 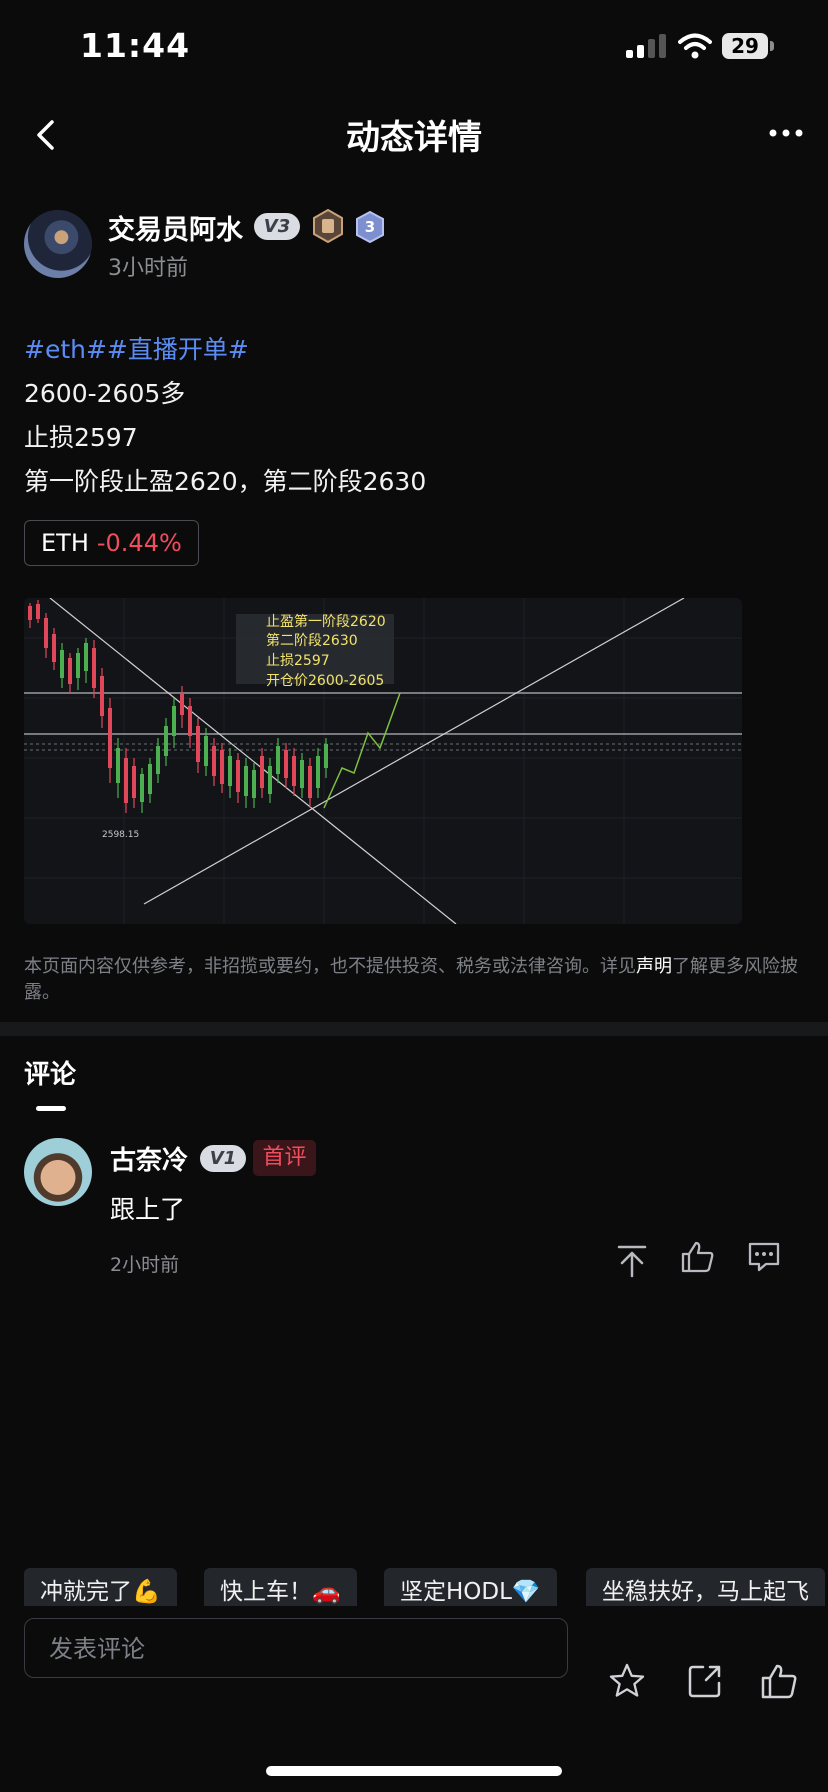 I want to click on post-line: 2600-2605多, so click(x=105, y=393).